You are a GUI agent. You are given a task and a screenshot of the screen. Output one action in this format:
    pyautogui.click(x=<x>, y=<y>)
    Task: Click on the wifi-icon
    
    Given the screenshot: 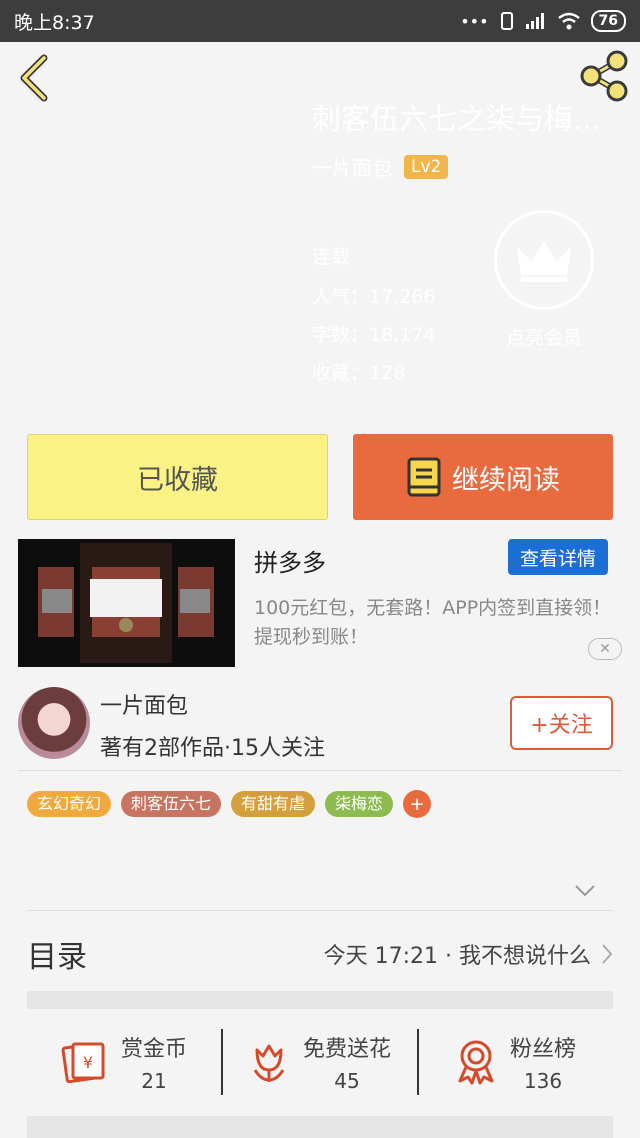 What is the action you would take?
    pyautogui.click(x=568, y=21)
    